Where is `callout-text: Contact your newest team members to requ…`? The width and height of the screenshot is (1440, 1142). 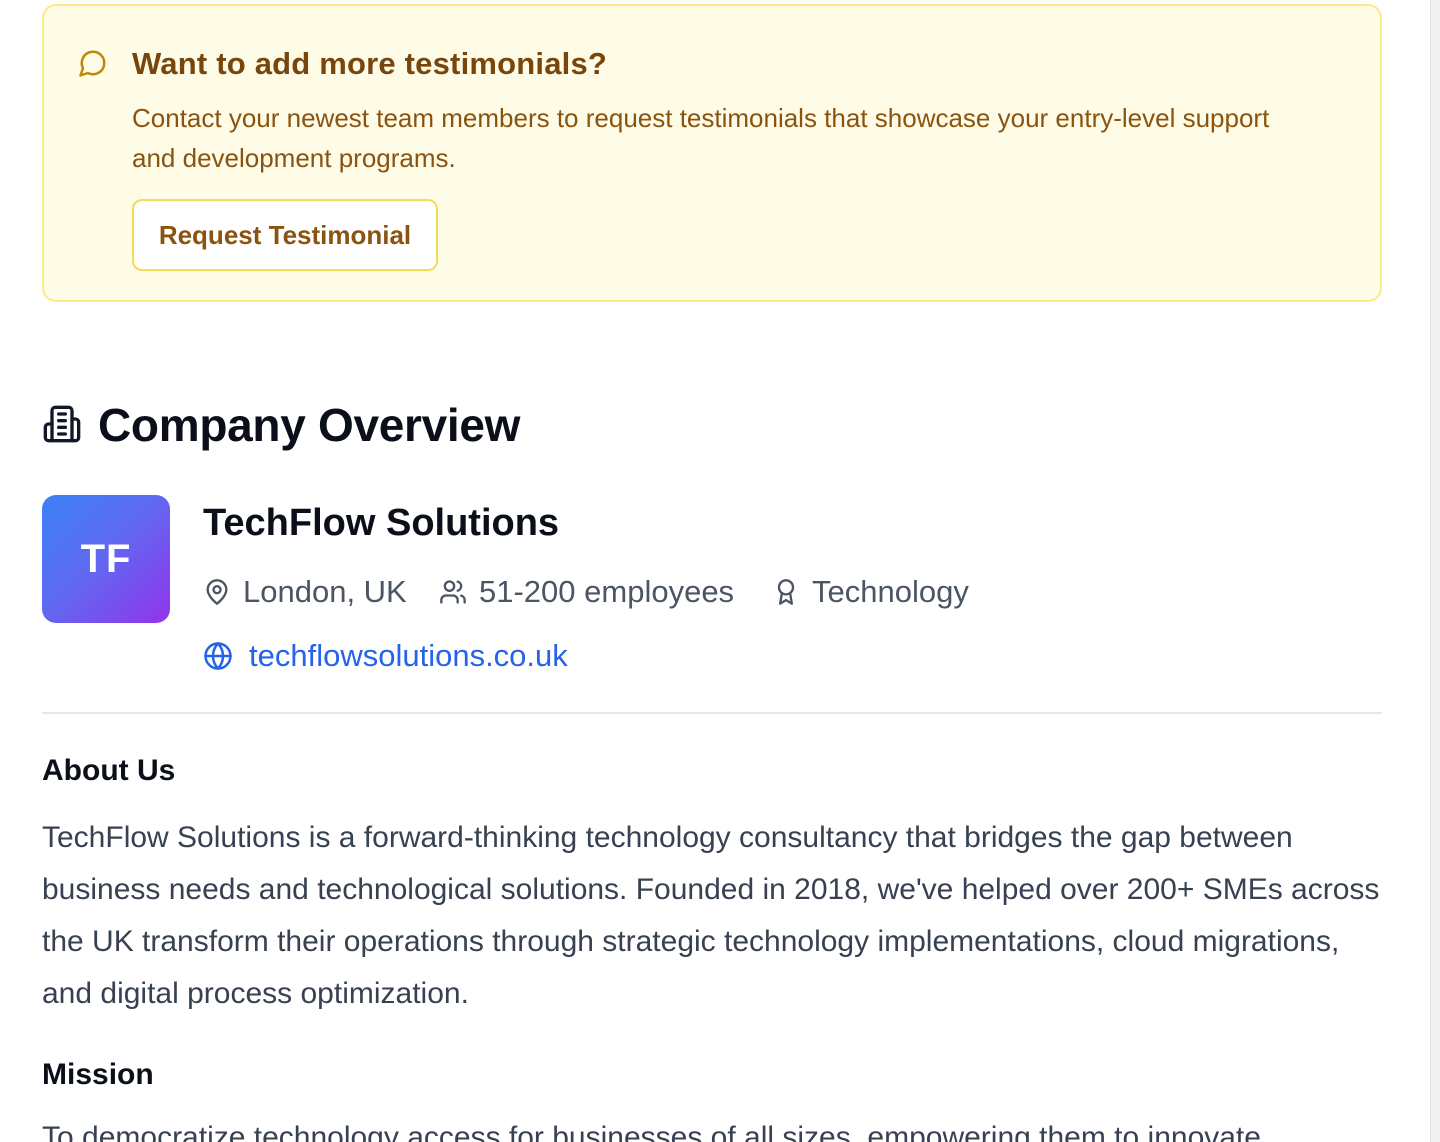
callout-text: Contact your newest team members to requ… is located at coordinates (701, 138).